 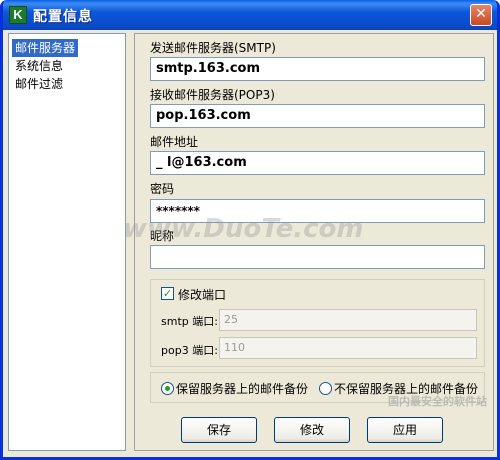 What do you see at coordinates (317, 163) in the screenshot?
I see `email-address-input: _ l@163.com` at bounding box center [317, 163].